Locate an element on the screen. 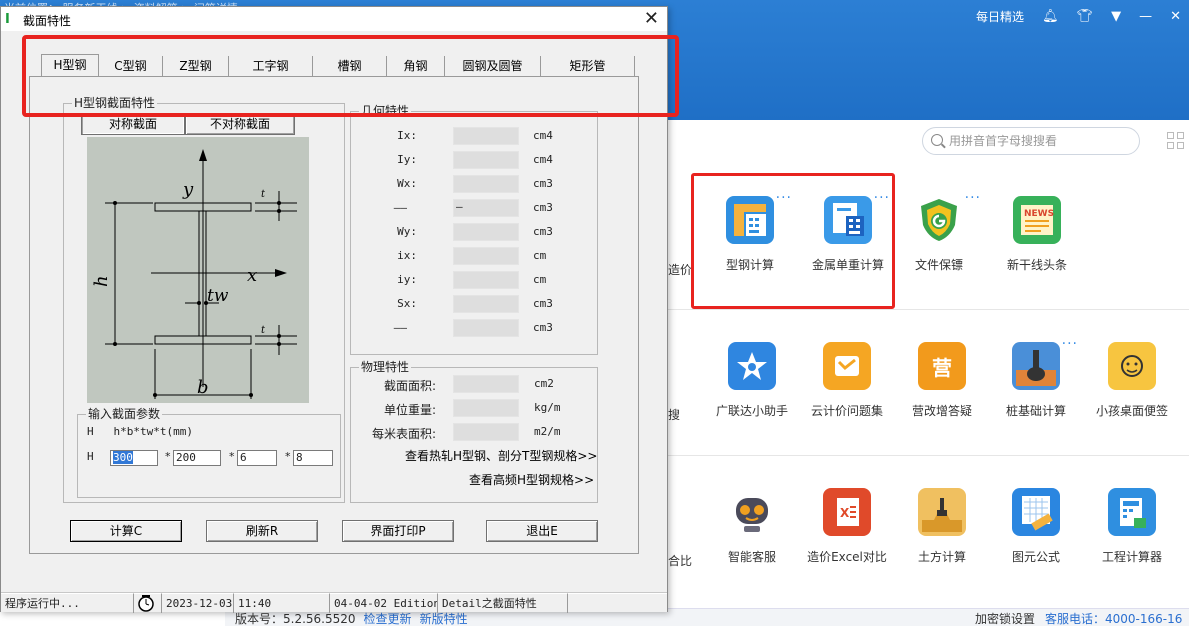 Image resolution: width=1189 pixels, height=627 pixels. prop-row-wx2: —— — cm3 is located at coordinates (471, 208).